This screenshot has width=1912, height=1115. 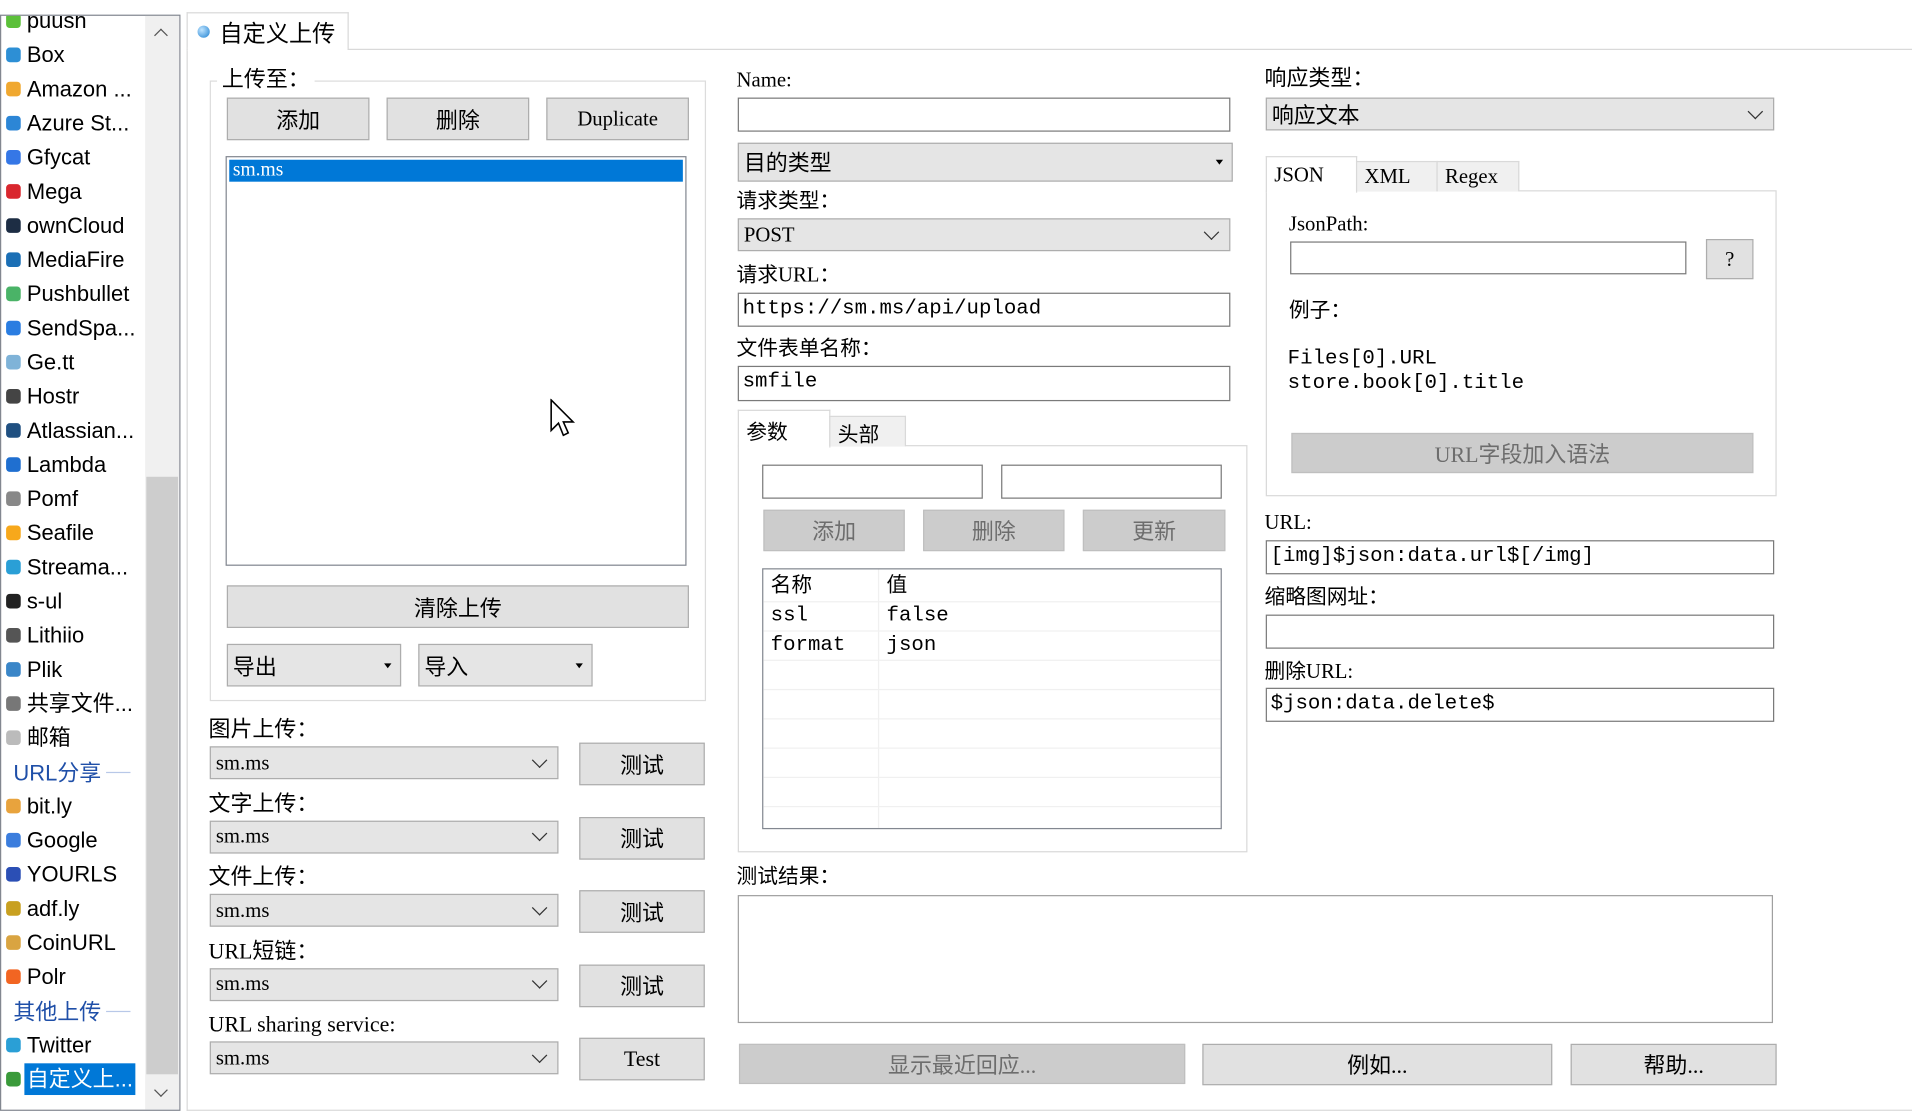 What do you see at coordinates (45, 55) in the screenshot?
I see `sidebar-item-label: Box` at bounding box center [45, 55].